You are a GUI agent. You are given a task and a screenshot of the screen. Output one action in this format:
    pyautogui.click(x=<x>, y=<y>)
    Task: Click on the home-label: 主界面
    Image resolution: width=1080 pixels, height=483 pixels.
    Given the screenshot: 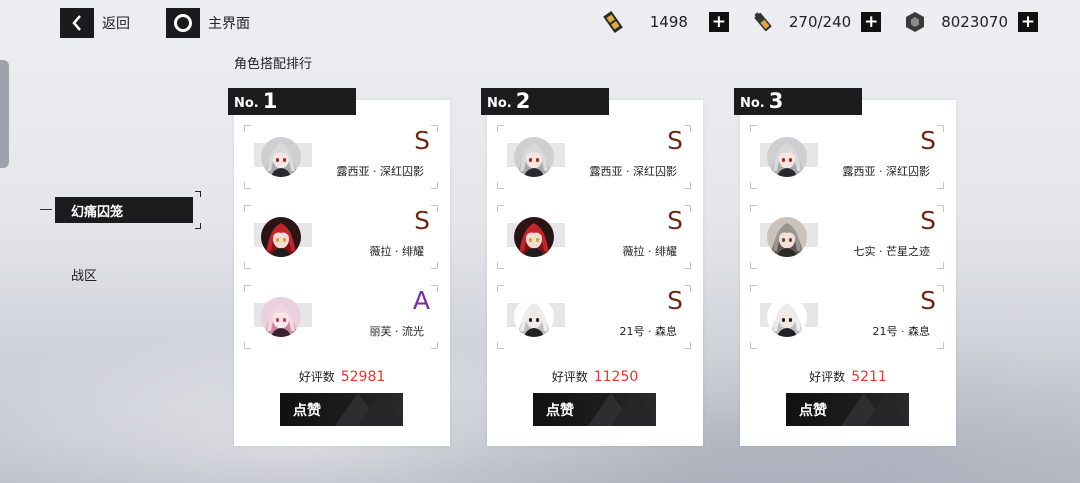 What is the action you would take?
    pyautogui.click(x=229, y=24)
    